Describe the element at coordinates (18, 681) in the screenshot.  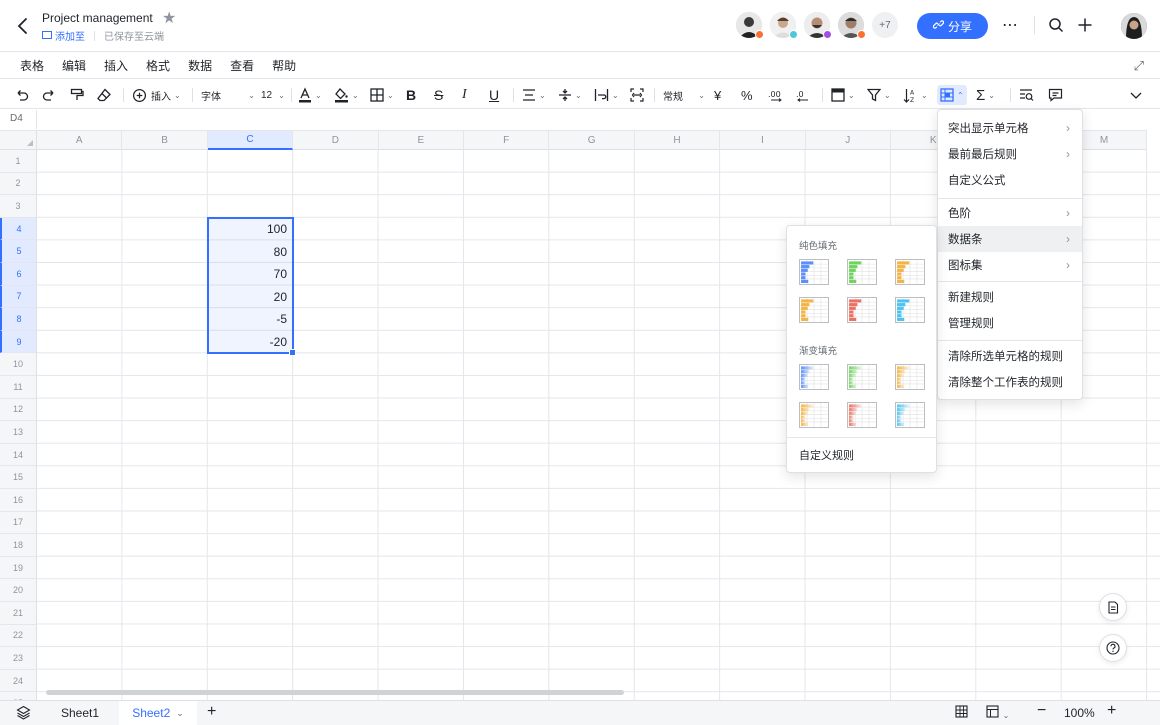
I see `row-header-24: 24` at that location.